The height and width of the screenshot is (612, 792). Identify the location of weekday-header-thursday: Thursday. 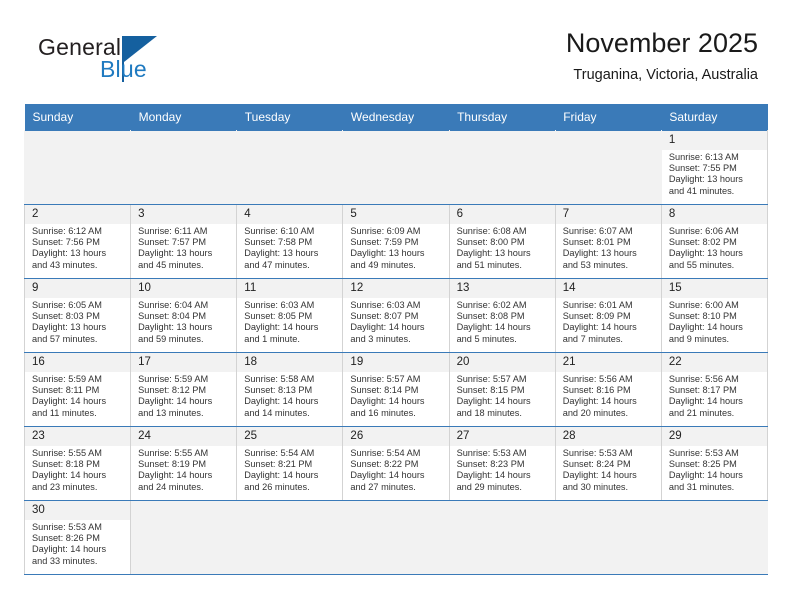
(502, 117).